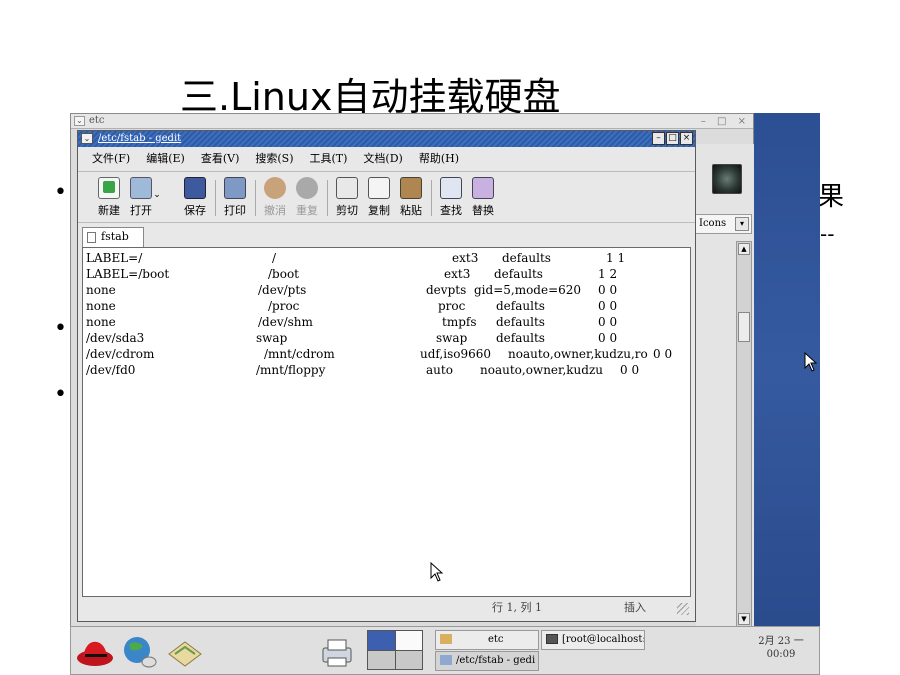  I want to click on resize-grip, so click(683, 609).